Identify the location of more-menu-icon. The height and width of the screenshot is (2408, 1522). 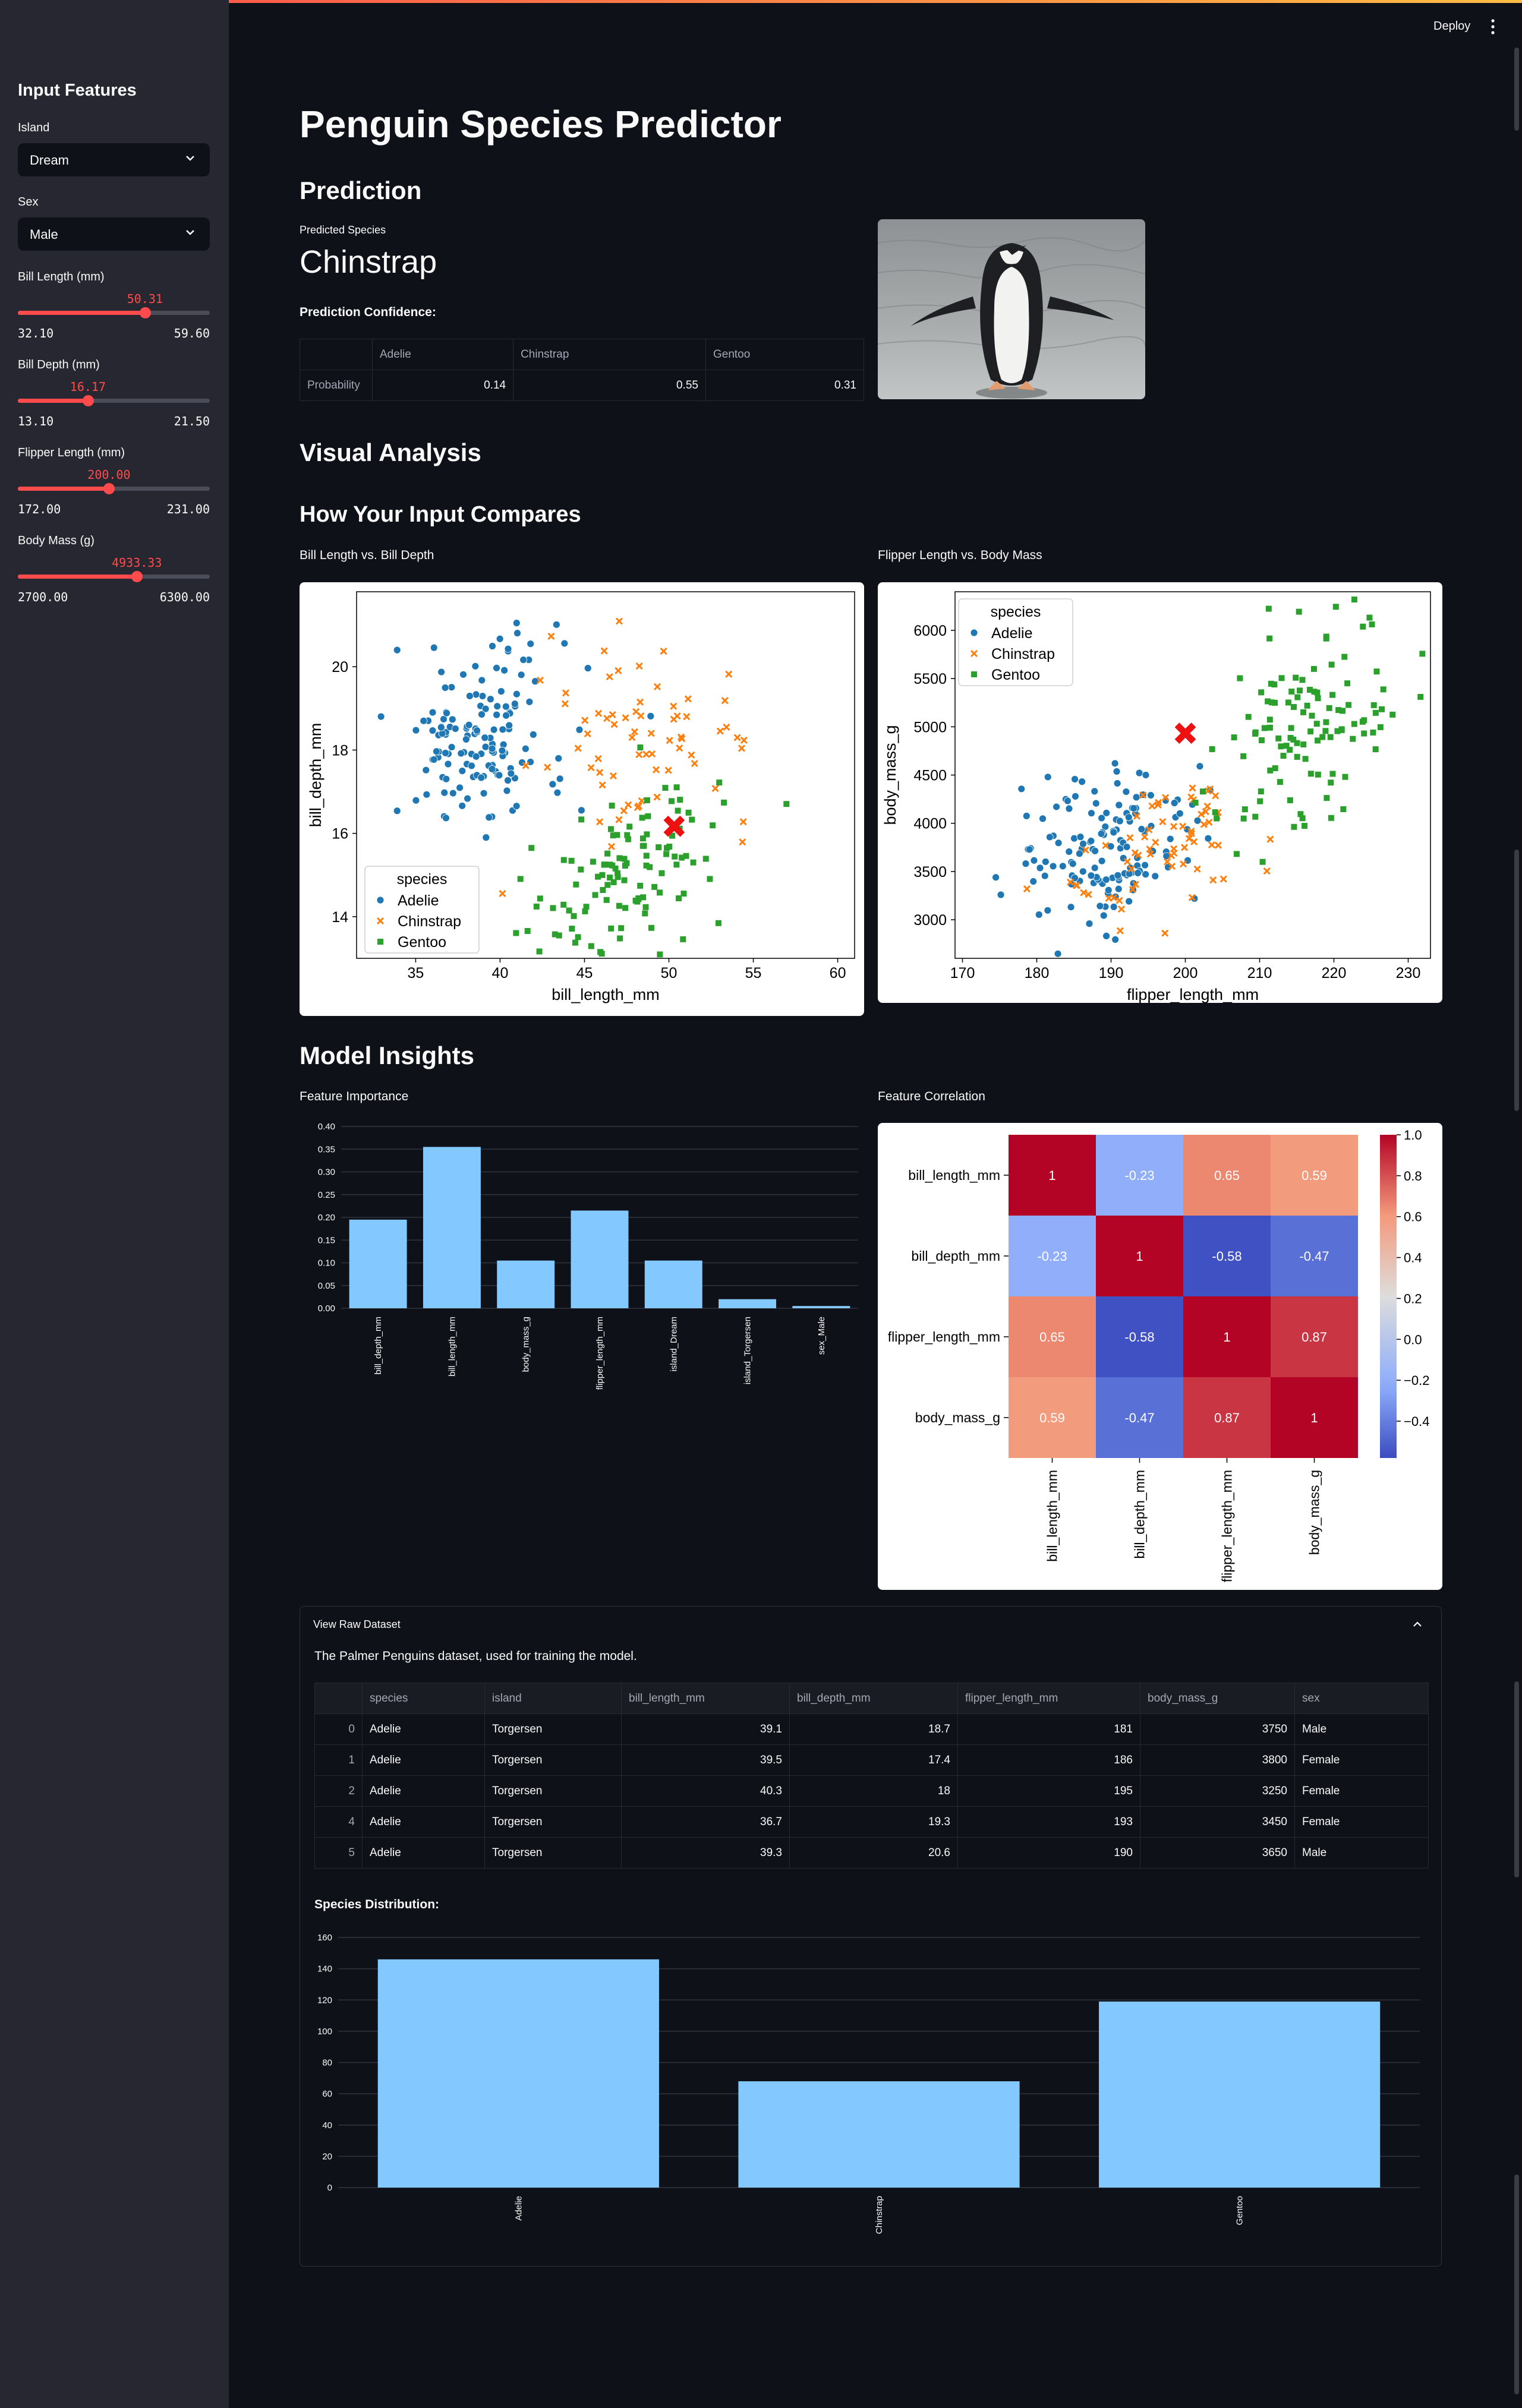
(1492, 27).